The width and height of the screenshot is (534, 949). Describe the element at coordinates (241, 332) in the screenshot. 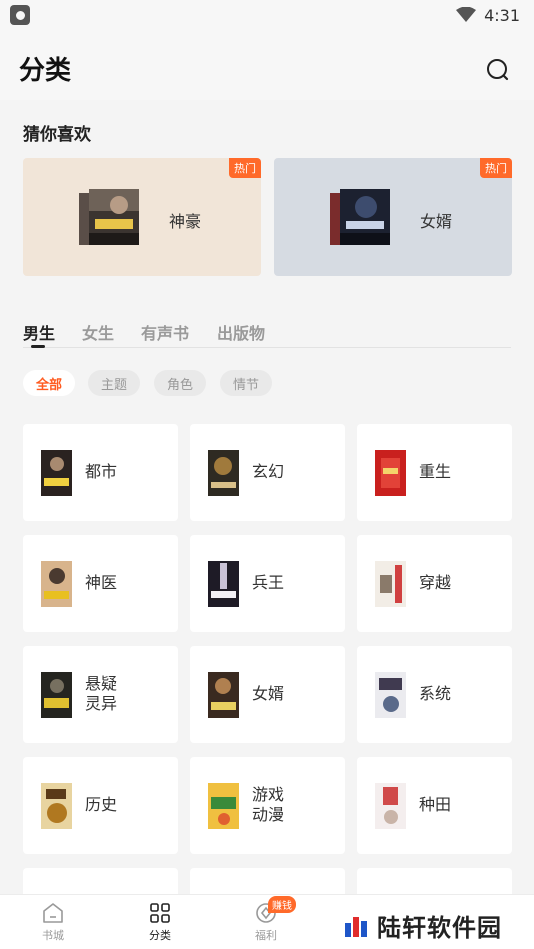

I see `tab-publication: 出版物` at that location.